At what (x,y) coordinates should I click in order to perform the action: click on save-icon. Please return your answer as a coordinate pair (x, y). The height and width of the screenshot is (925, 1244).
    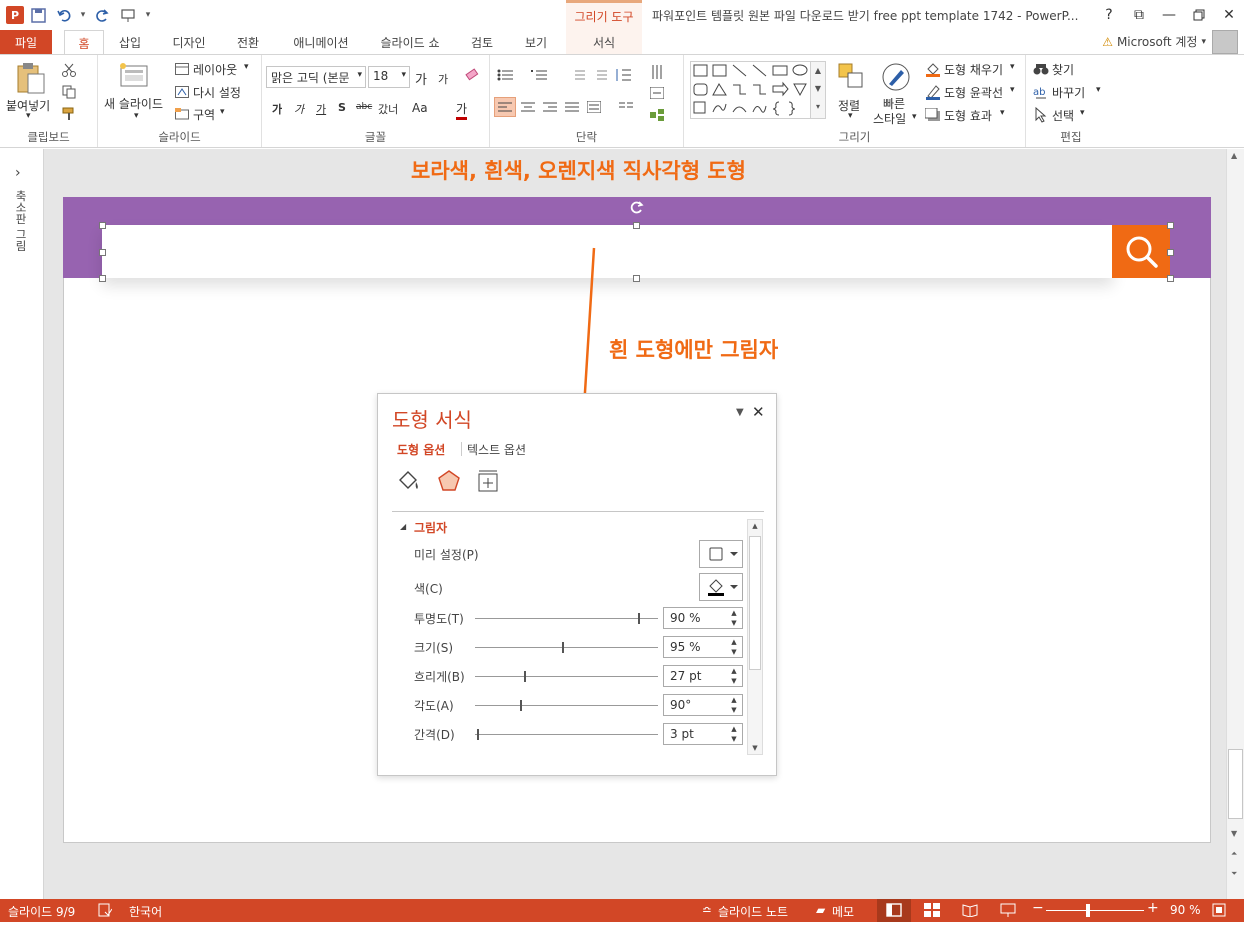
    Looking at the image, I should click on (38, 15).